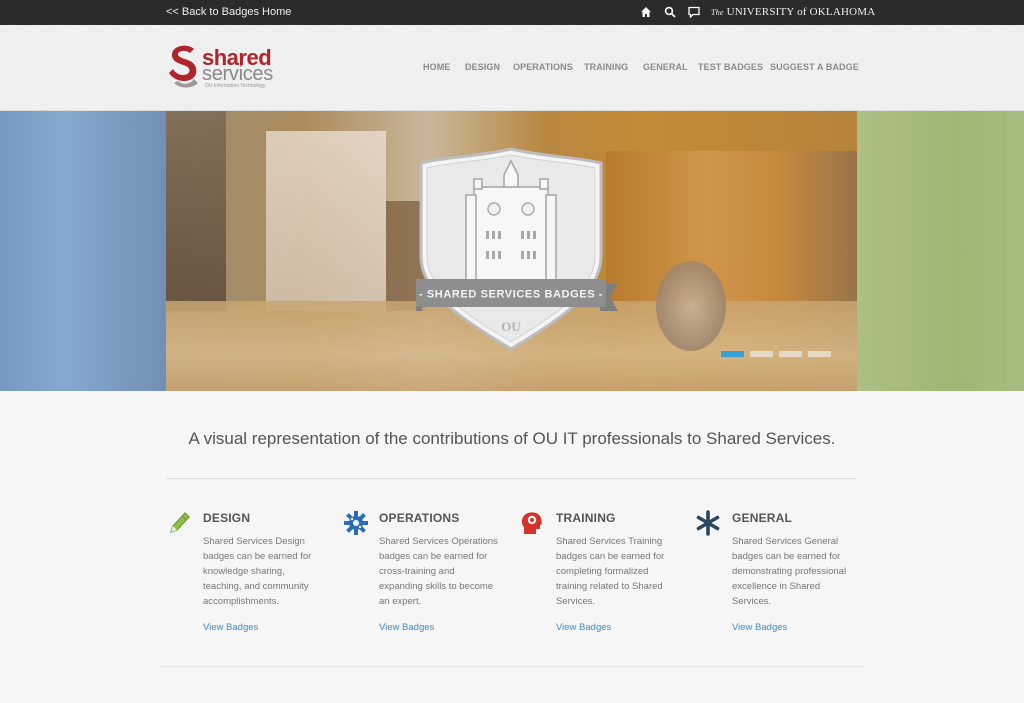  I want to click on hero-next-slide-preview, so click(940, 251).